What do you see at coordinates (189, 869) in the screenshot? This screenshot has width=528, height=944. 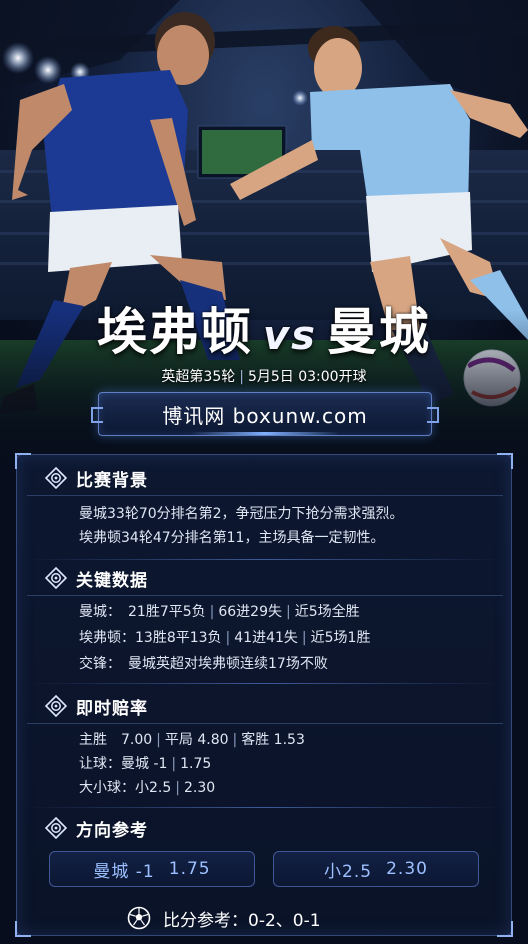 I see `pick-odds: 1.75` at bounding box center [189, 869].